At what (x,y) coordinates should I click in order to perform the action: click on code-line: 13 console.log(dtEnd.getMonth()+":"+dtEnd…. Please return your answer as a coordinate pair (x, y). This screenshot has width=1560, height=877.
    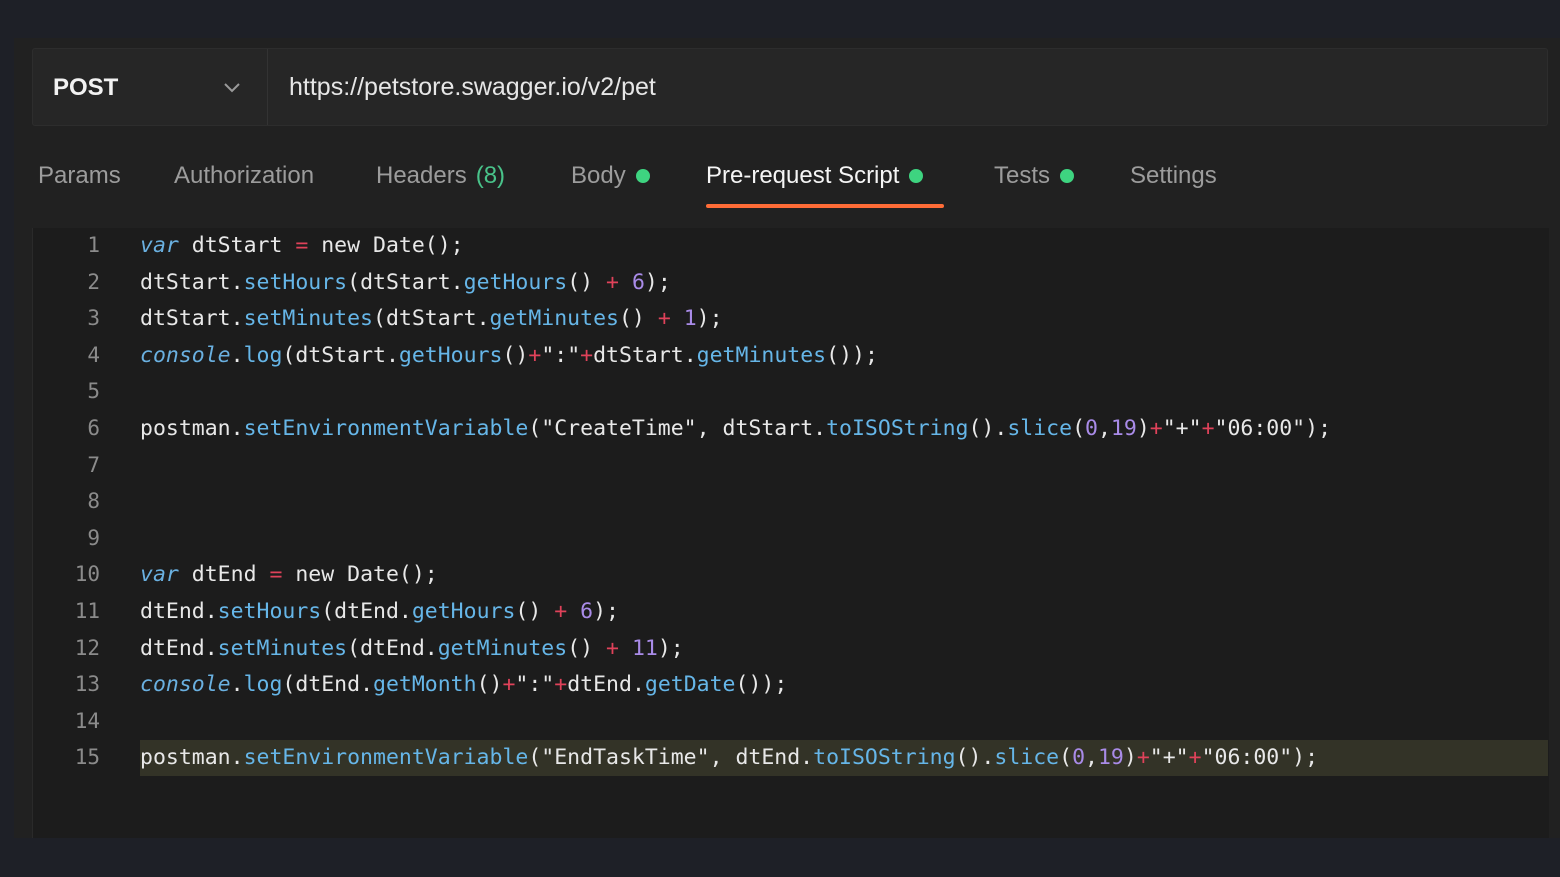
    Looking at the image, I should click on (760, 686).